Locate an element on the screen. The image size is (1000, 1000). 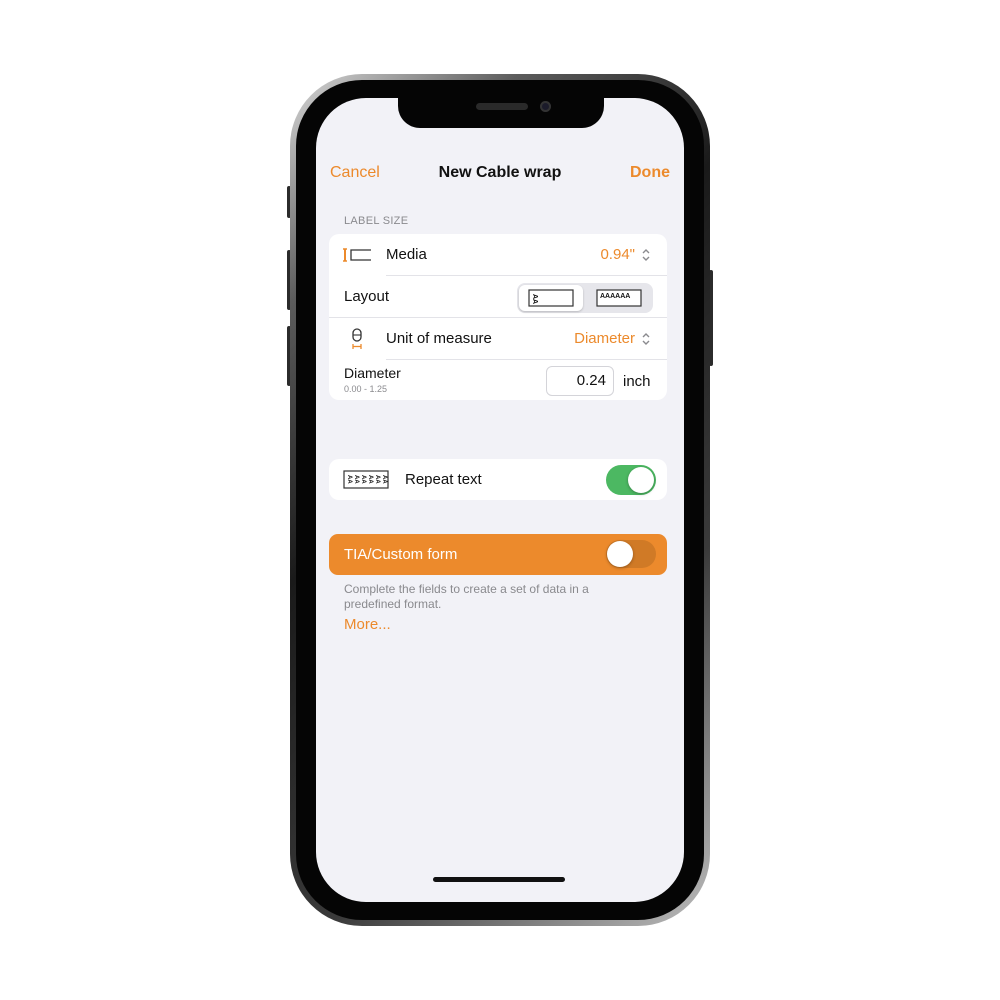
speaker-grille is located at coordinates (502, 106).